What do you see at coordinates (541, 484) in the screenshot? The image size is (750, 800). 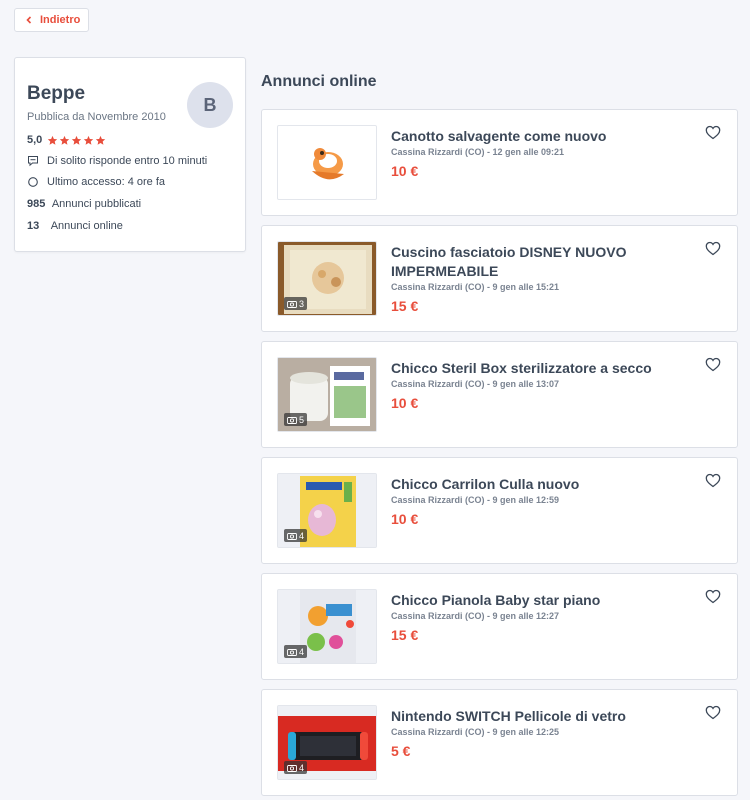 I see `listing-title: Chicco Carrilon Culla nuovo` at bounding box center [541, 484].